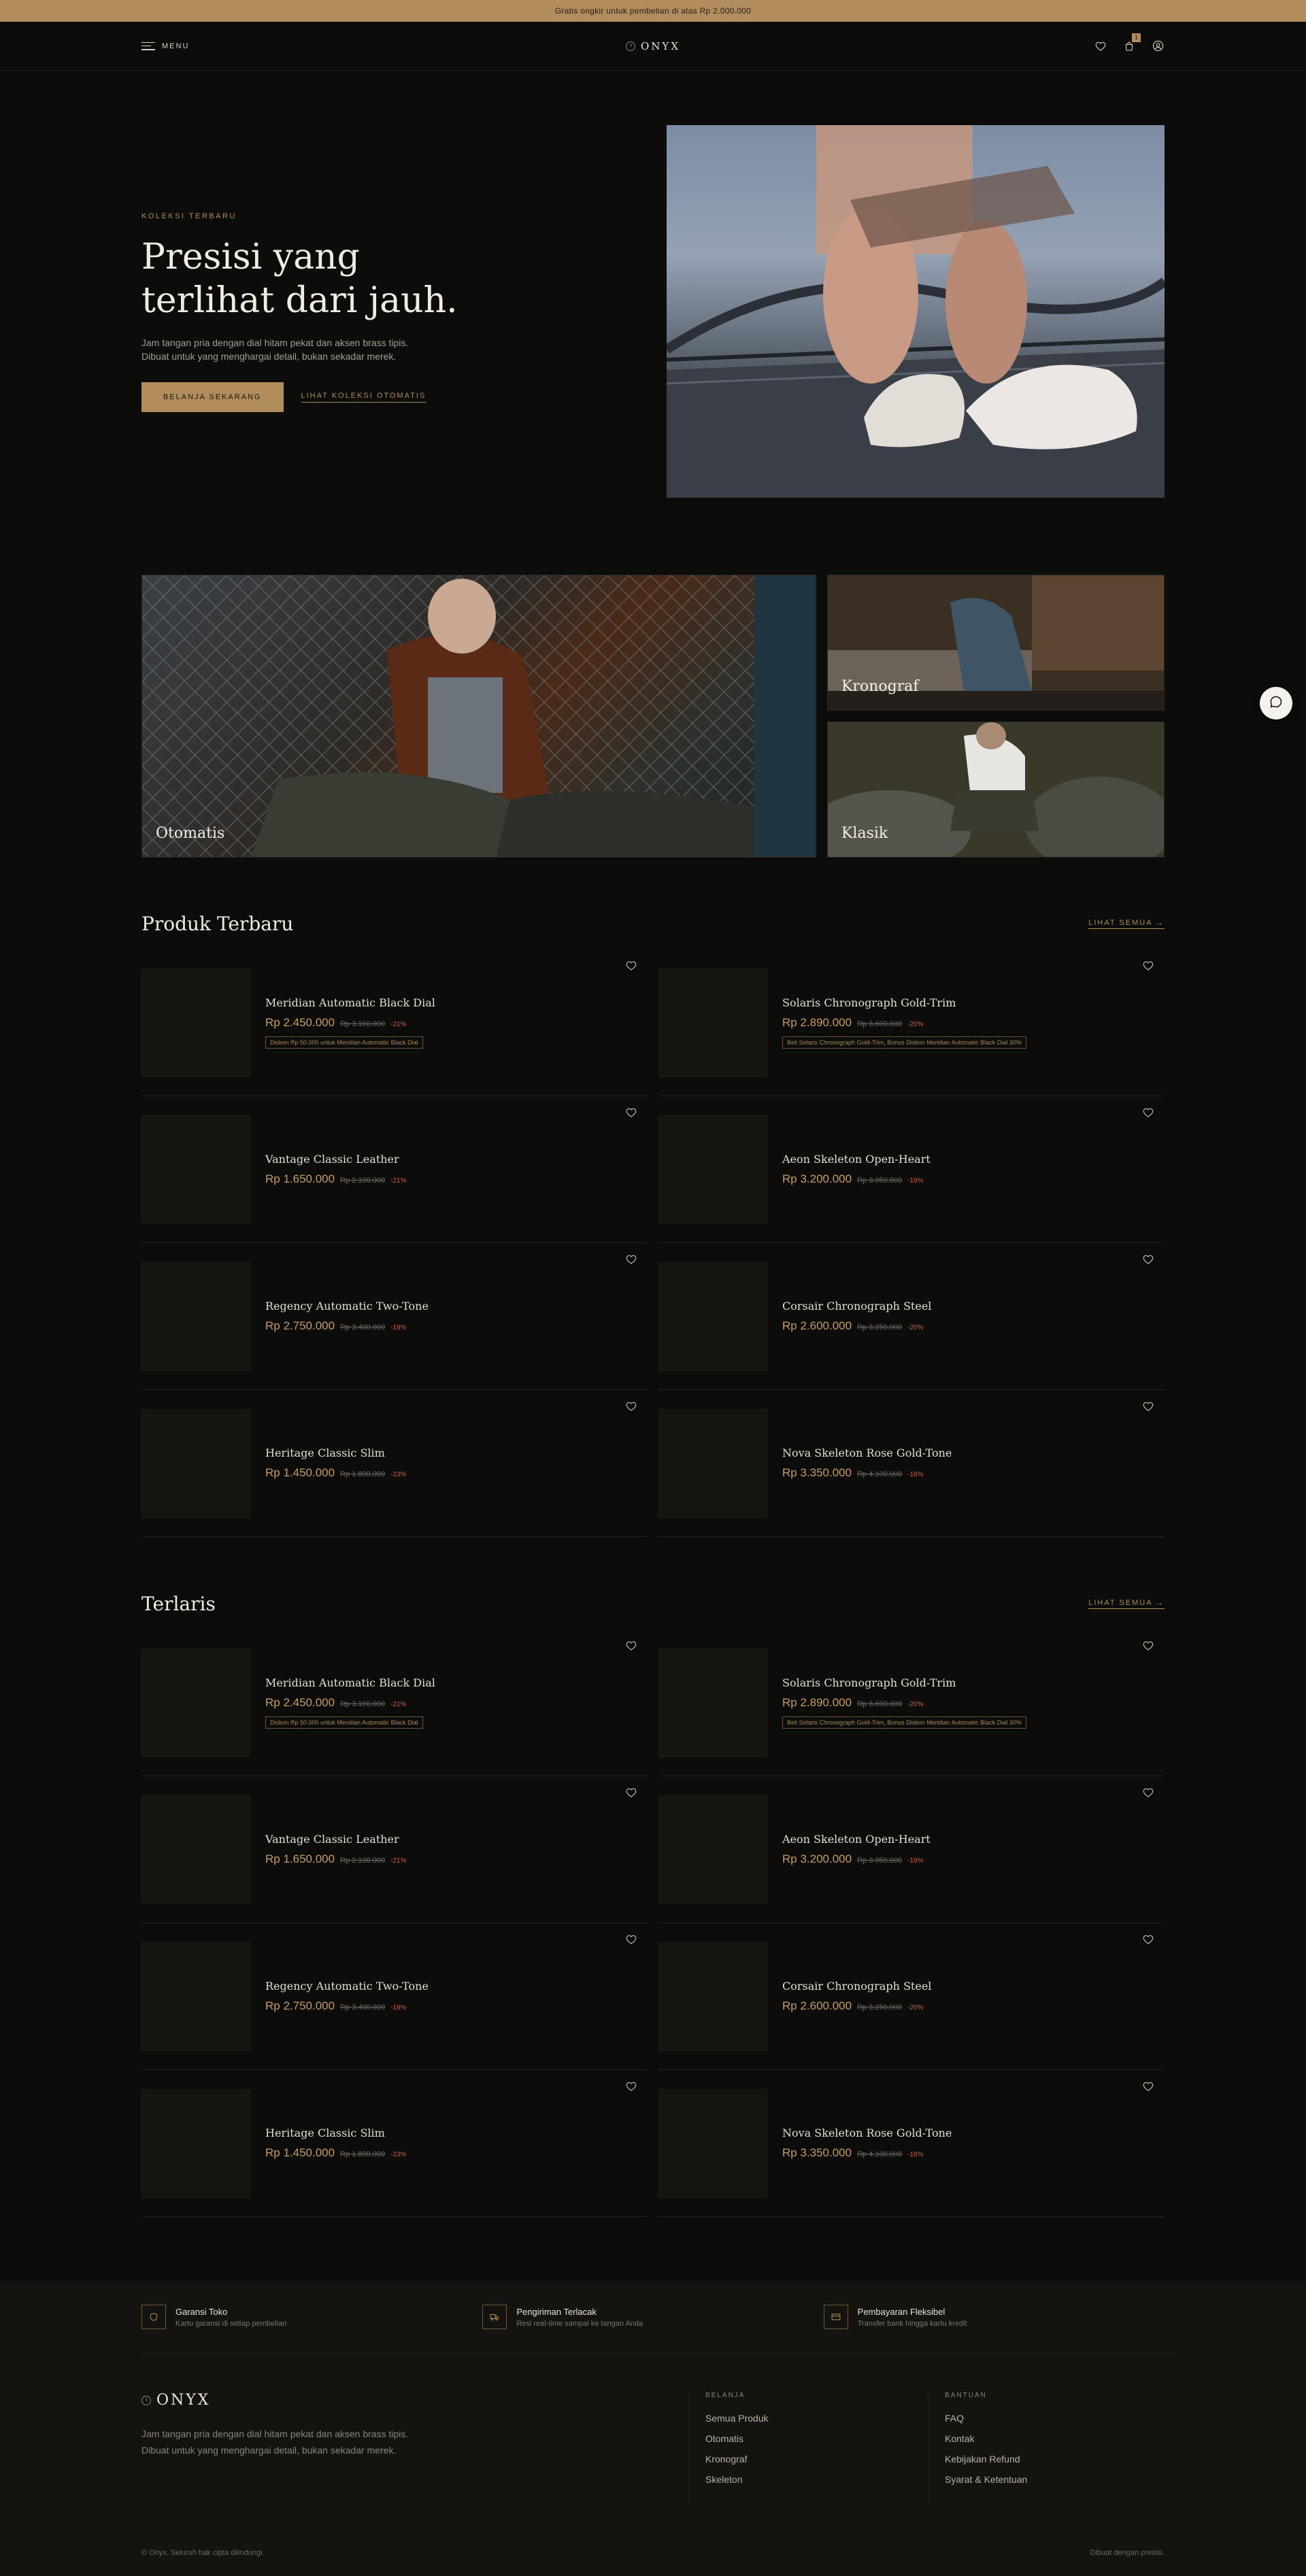 The height and width of the screenshot is (2576, 1306). What do you see at coordinates (915, 2154) in the screenshot?
I see `product-discount: -18%` at bounding box center [915, 2154].